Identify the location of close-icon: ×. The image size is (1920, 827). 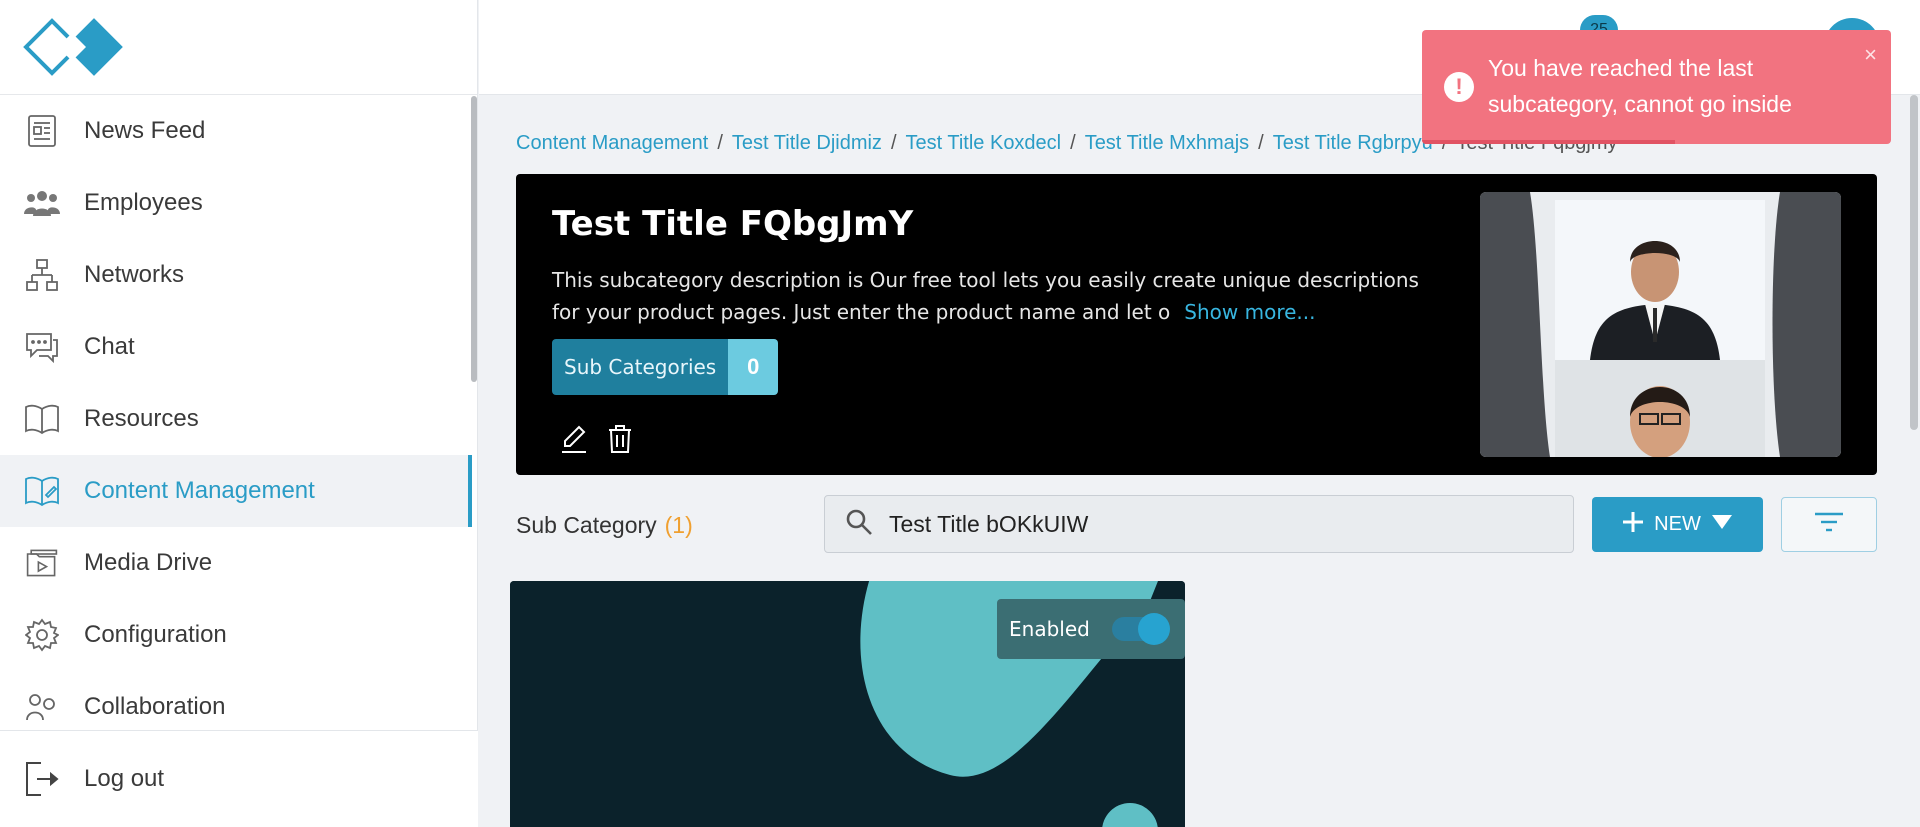
(1870, 55).